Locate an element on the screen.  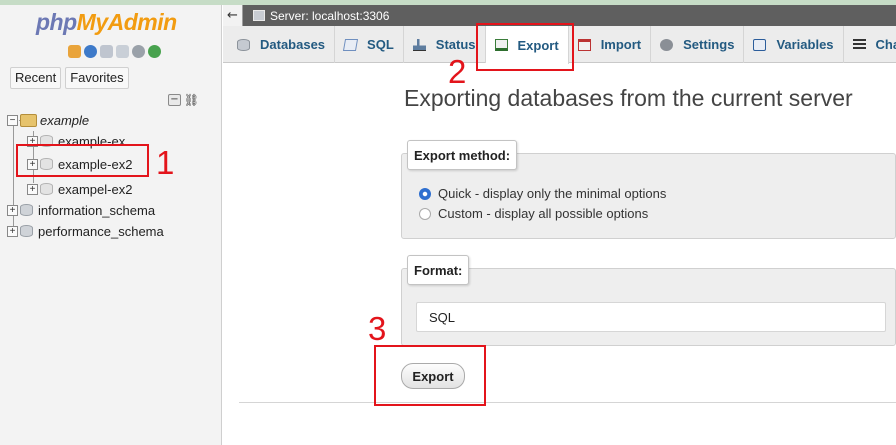
tree-item-label: example is located at coordinates (65, 120).